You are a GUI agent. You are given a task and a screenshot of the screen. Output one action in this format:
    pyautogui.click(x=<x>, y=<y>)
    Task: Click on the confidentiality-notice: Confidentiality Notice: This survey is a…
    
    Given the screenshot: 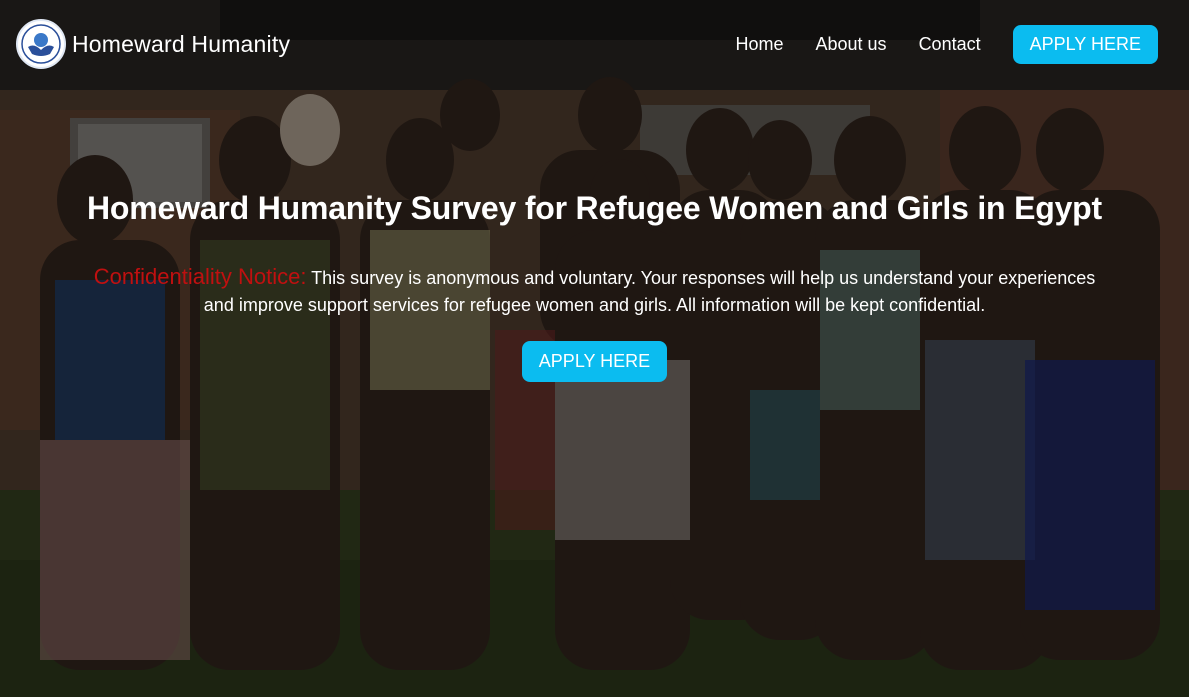 What is the action you would take?
    pyautogui.click(x=595, y=291)
    